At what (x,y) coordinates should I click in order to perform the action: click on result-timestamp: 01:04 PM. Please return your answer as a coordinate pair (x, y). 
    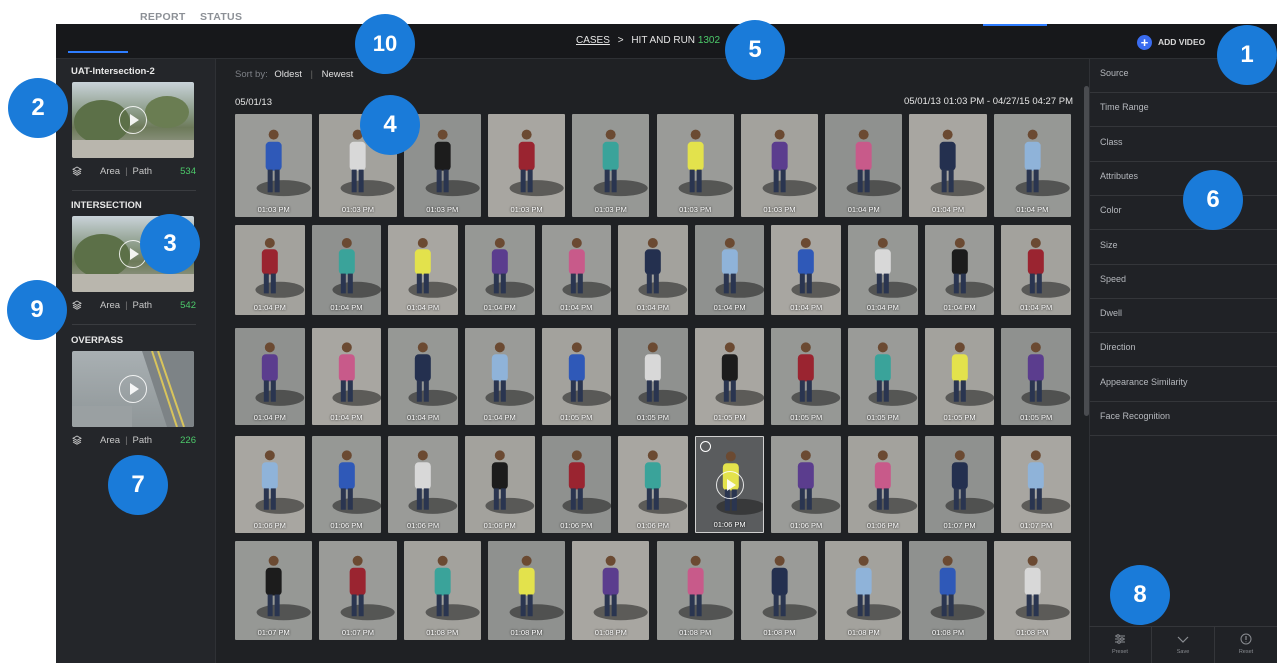
    Looking at the image, I should click on (882, 307).